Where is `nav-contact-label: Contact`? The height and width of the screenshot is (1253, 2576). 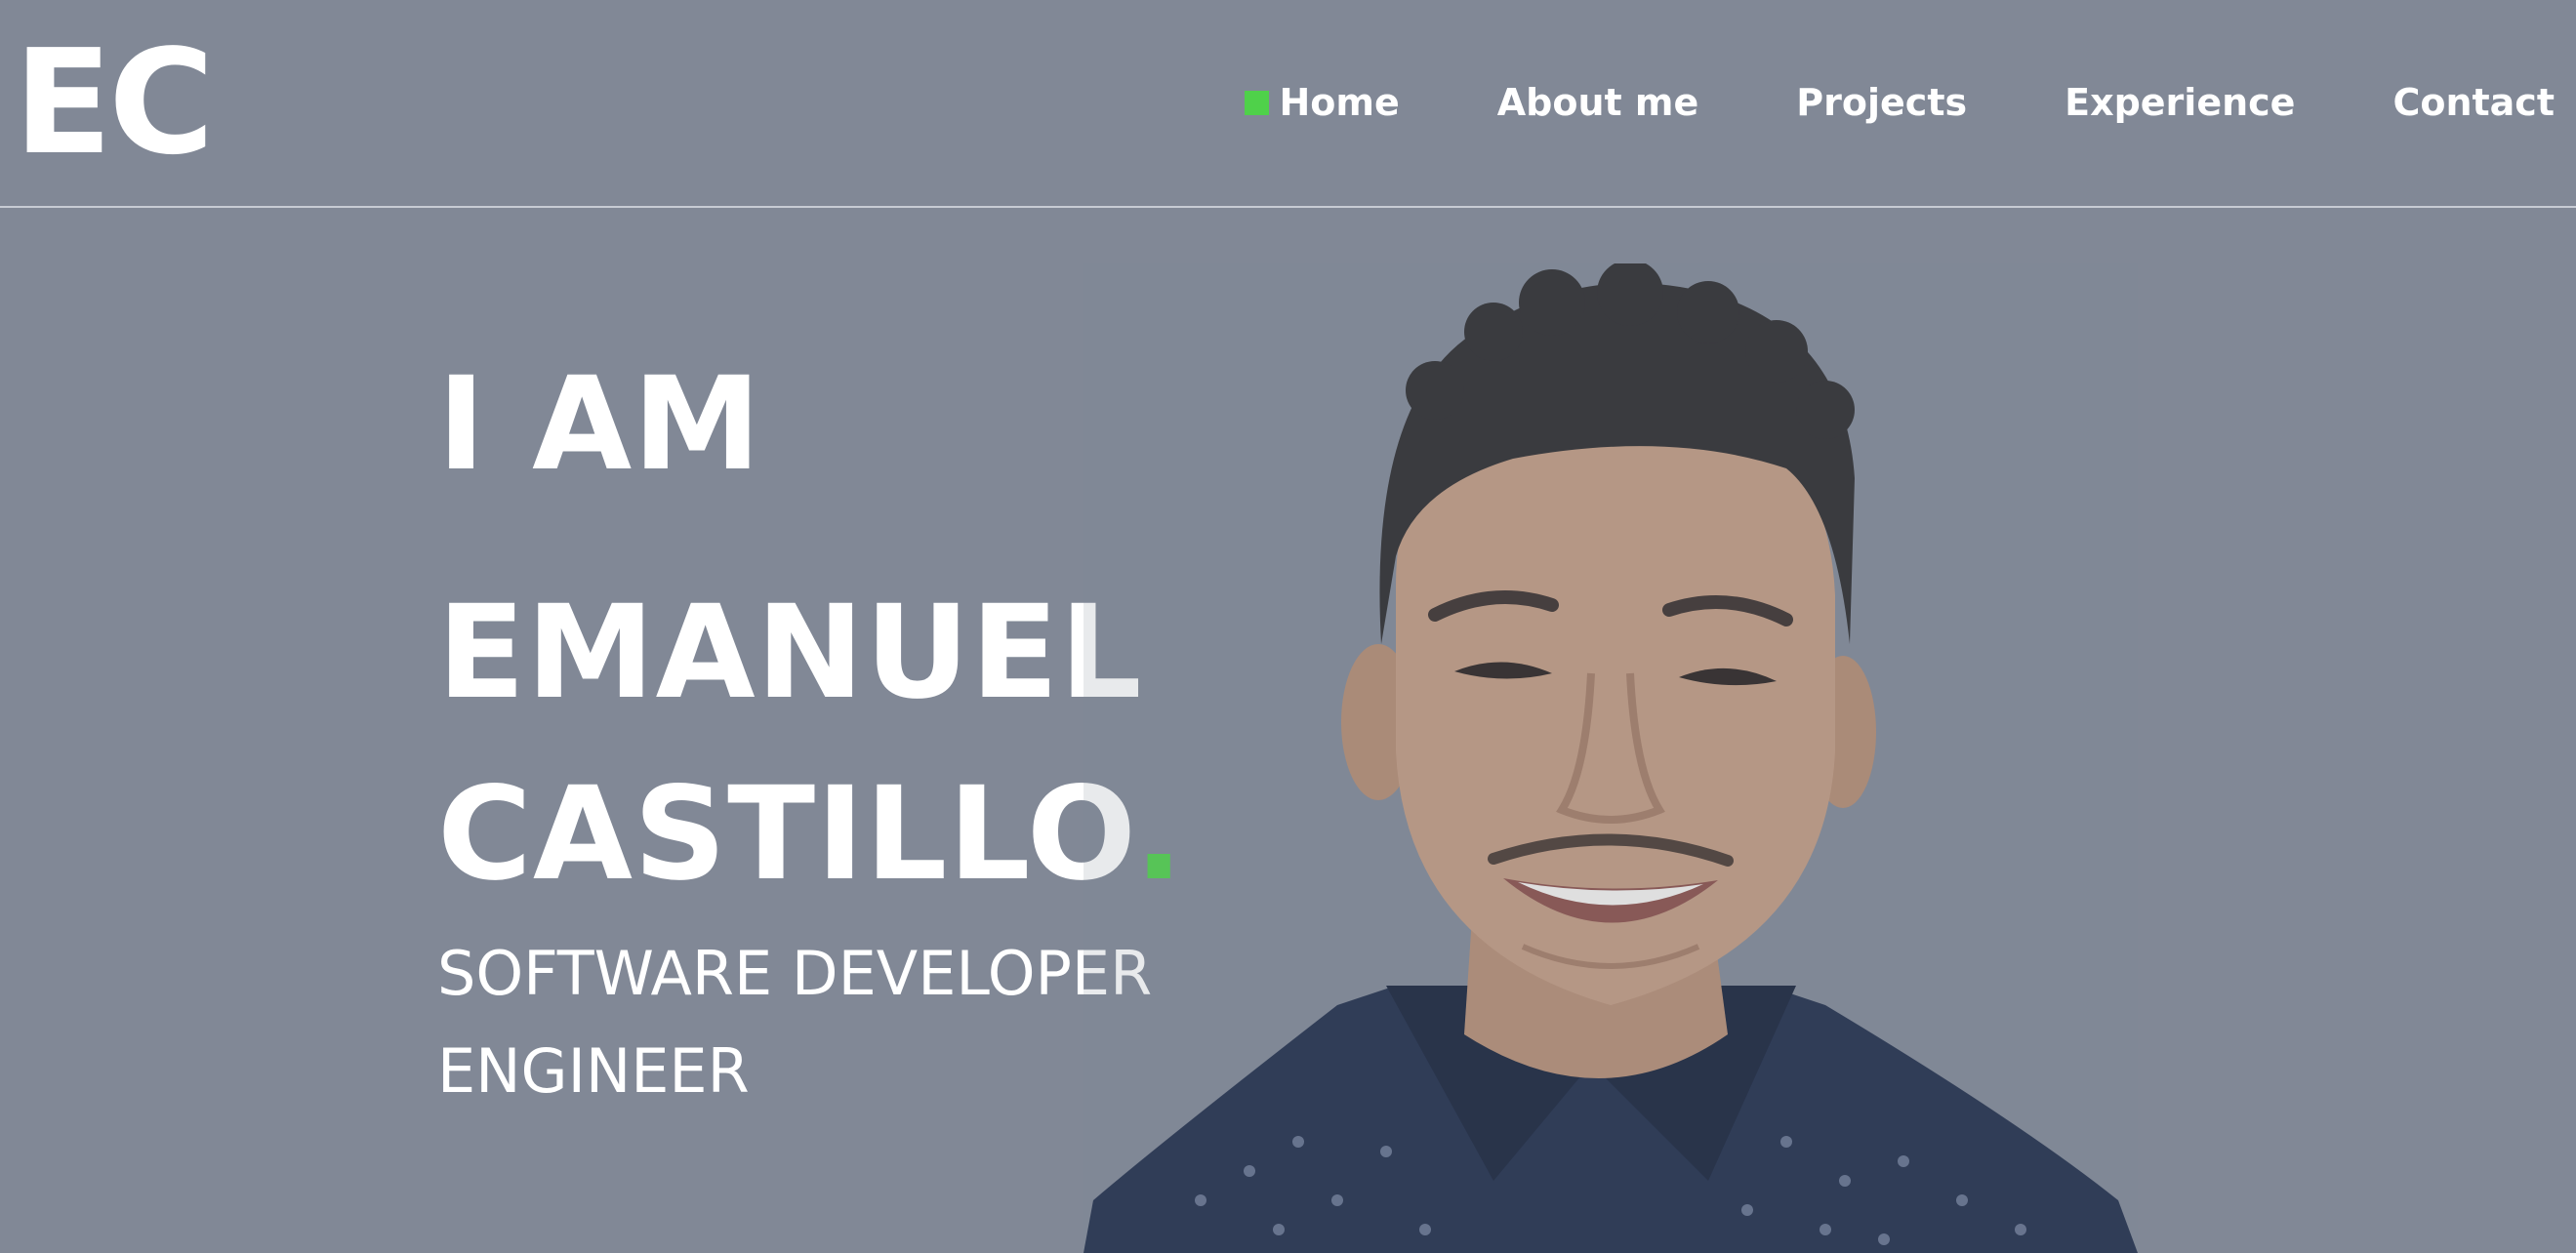 nav-contact-label: Contact is located at coordinates (2473, 102).